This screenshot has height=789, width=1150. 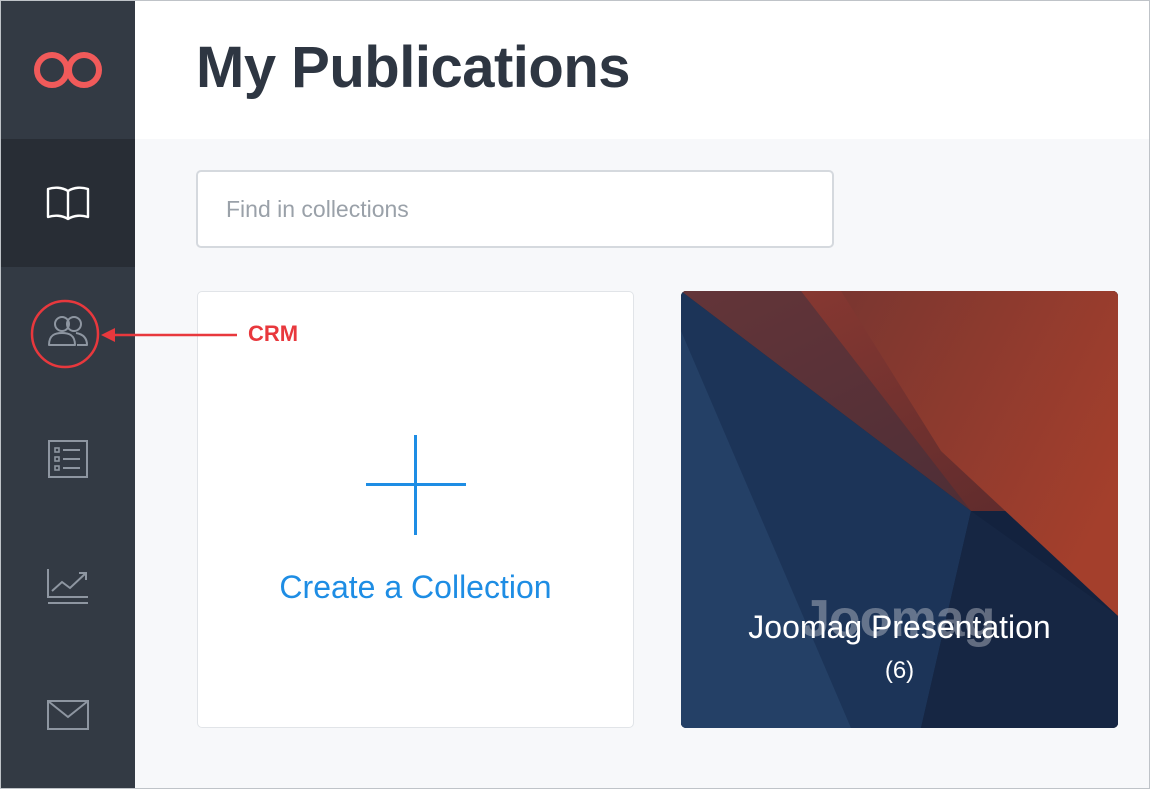 I want to click on open-book-icon, so click(x=68, y=203).